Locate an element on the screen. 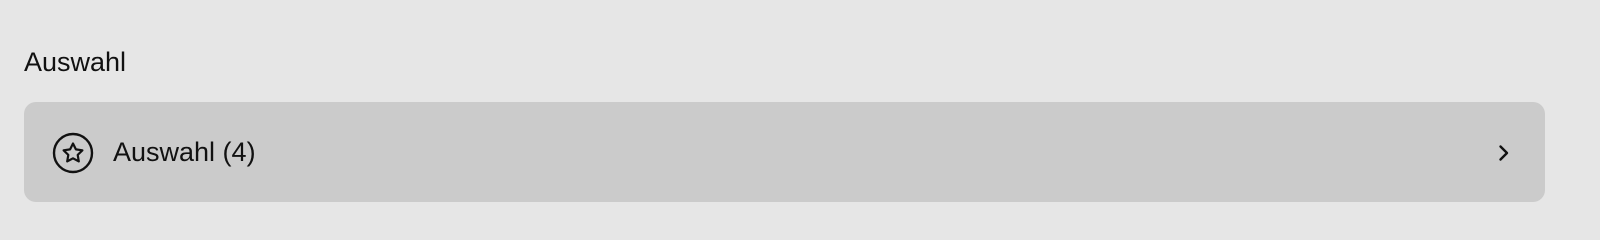 The width and height of the screenshot is (1600, 240). chevron-right-icon is located at coordinates (1504, 153).